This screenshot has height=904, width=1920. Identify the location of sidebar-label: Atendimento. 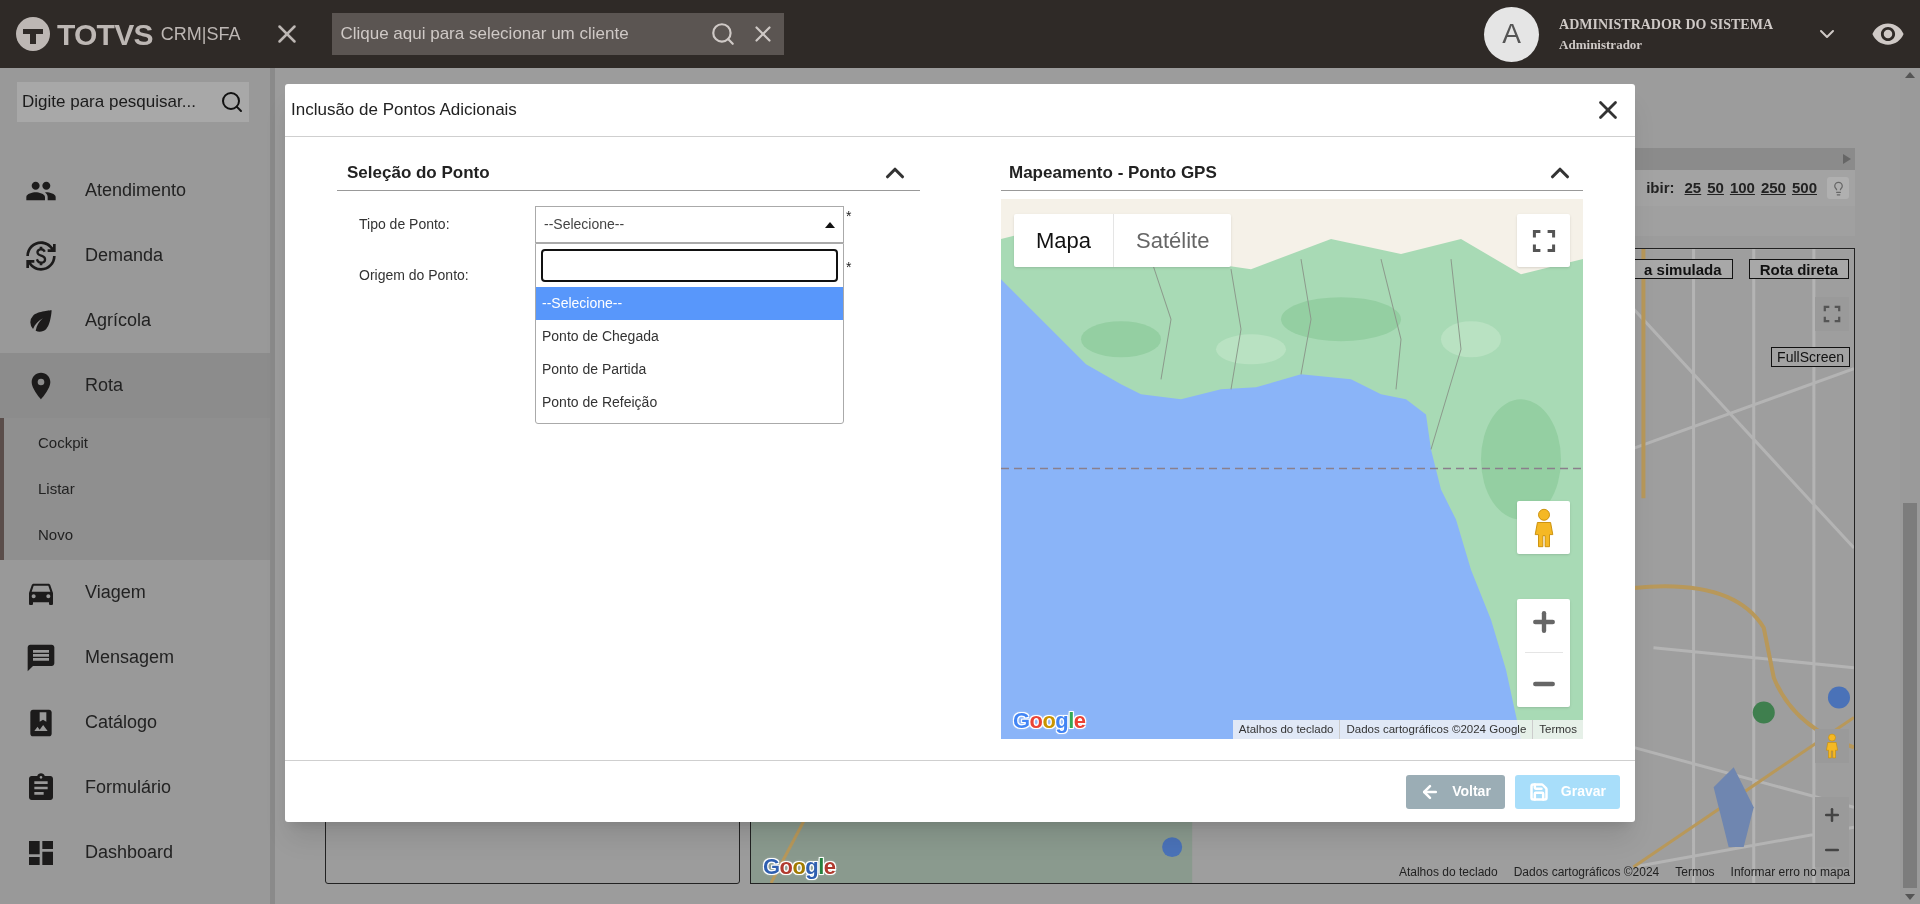
(136, 190).